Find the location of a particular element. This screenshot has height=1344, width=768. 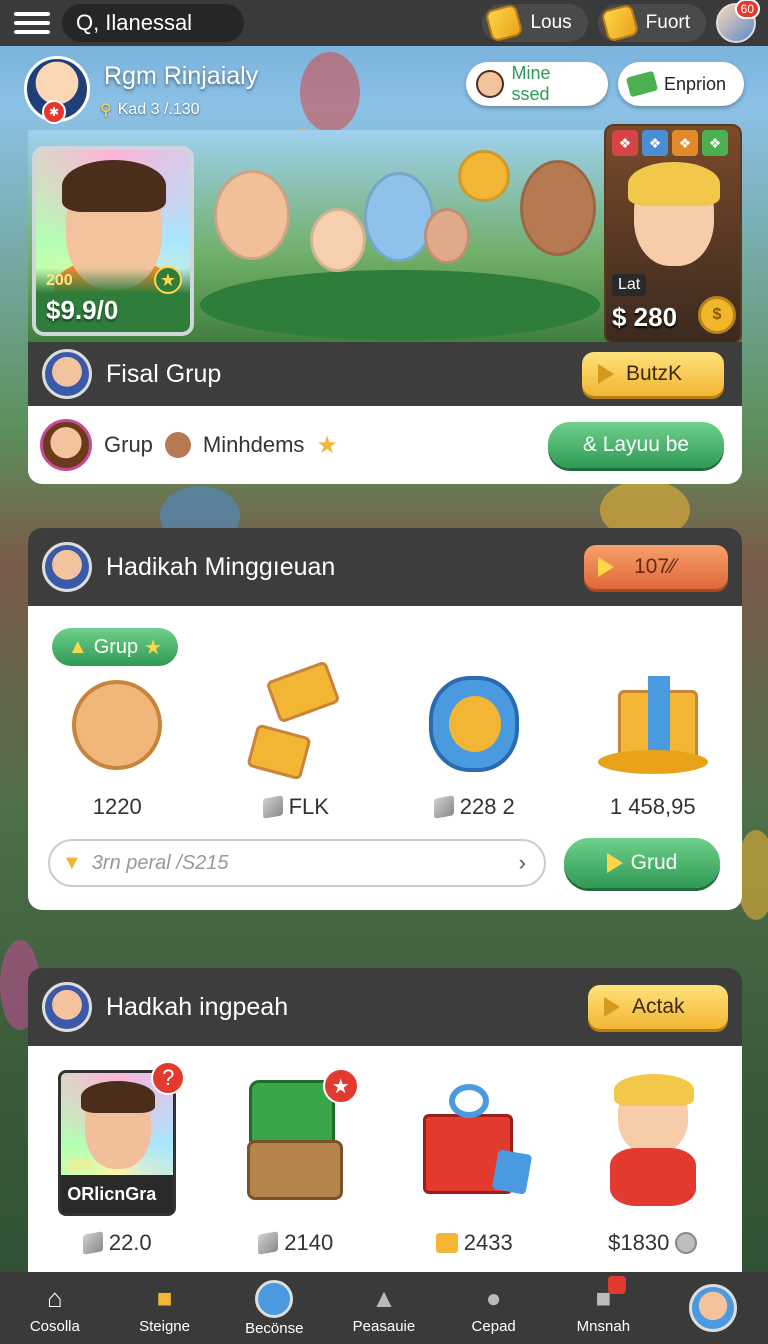

side-character-card: ❖ ❖ ❖ ❖ Lat $ 280 $ is located at coordinates (673, 234).